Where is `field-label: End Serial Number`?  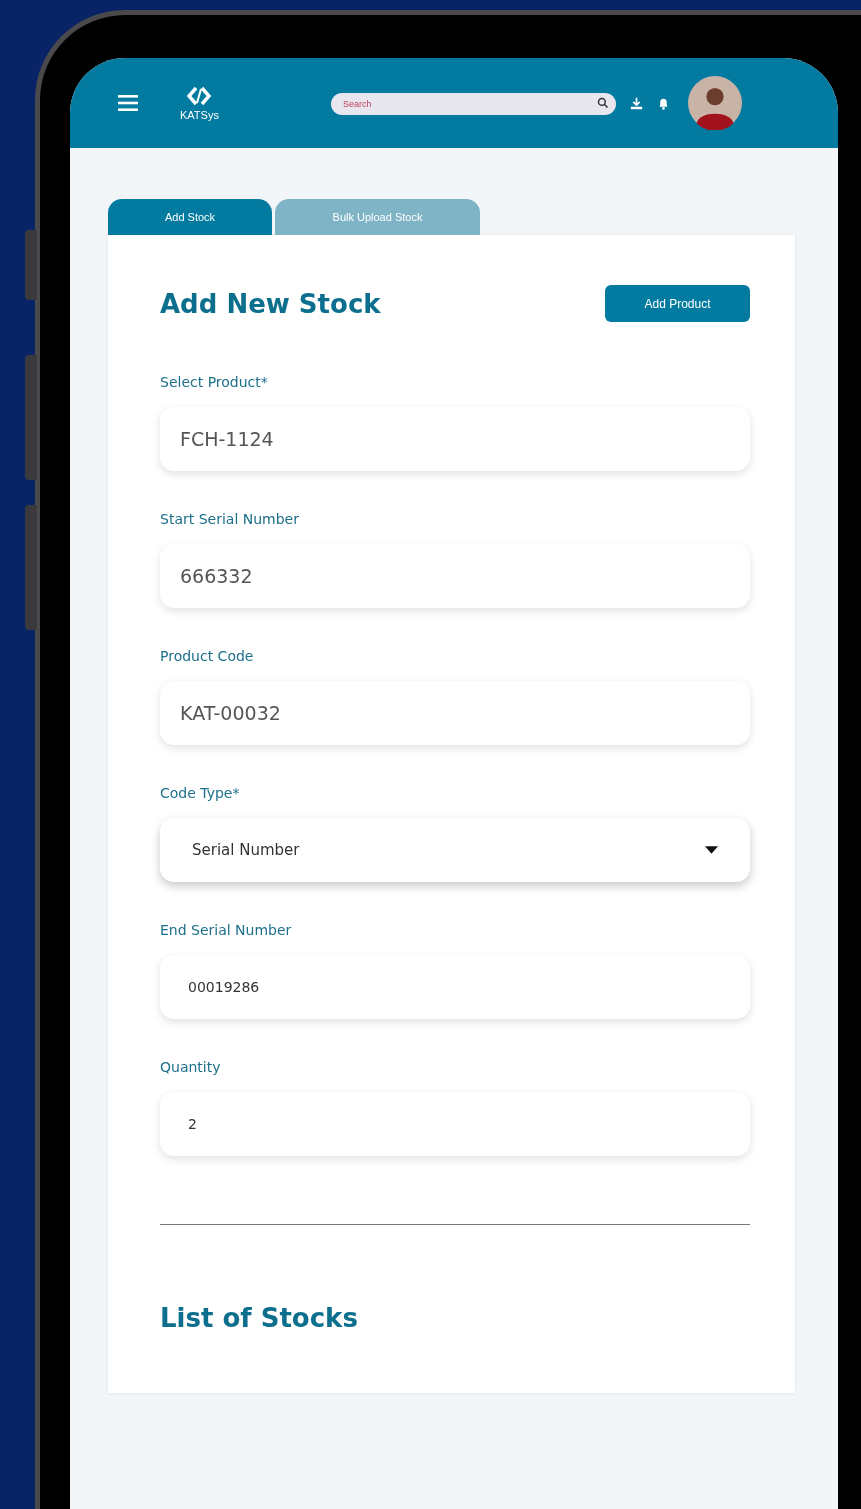
field-label: End Serial Number is located at coordinates (226, 930).